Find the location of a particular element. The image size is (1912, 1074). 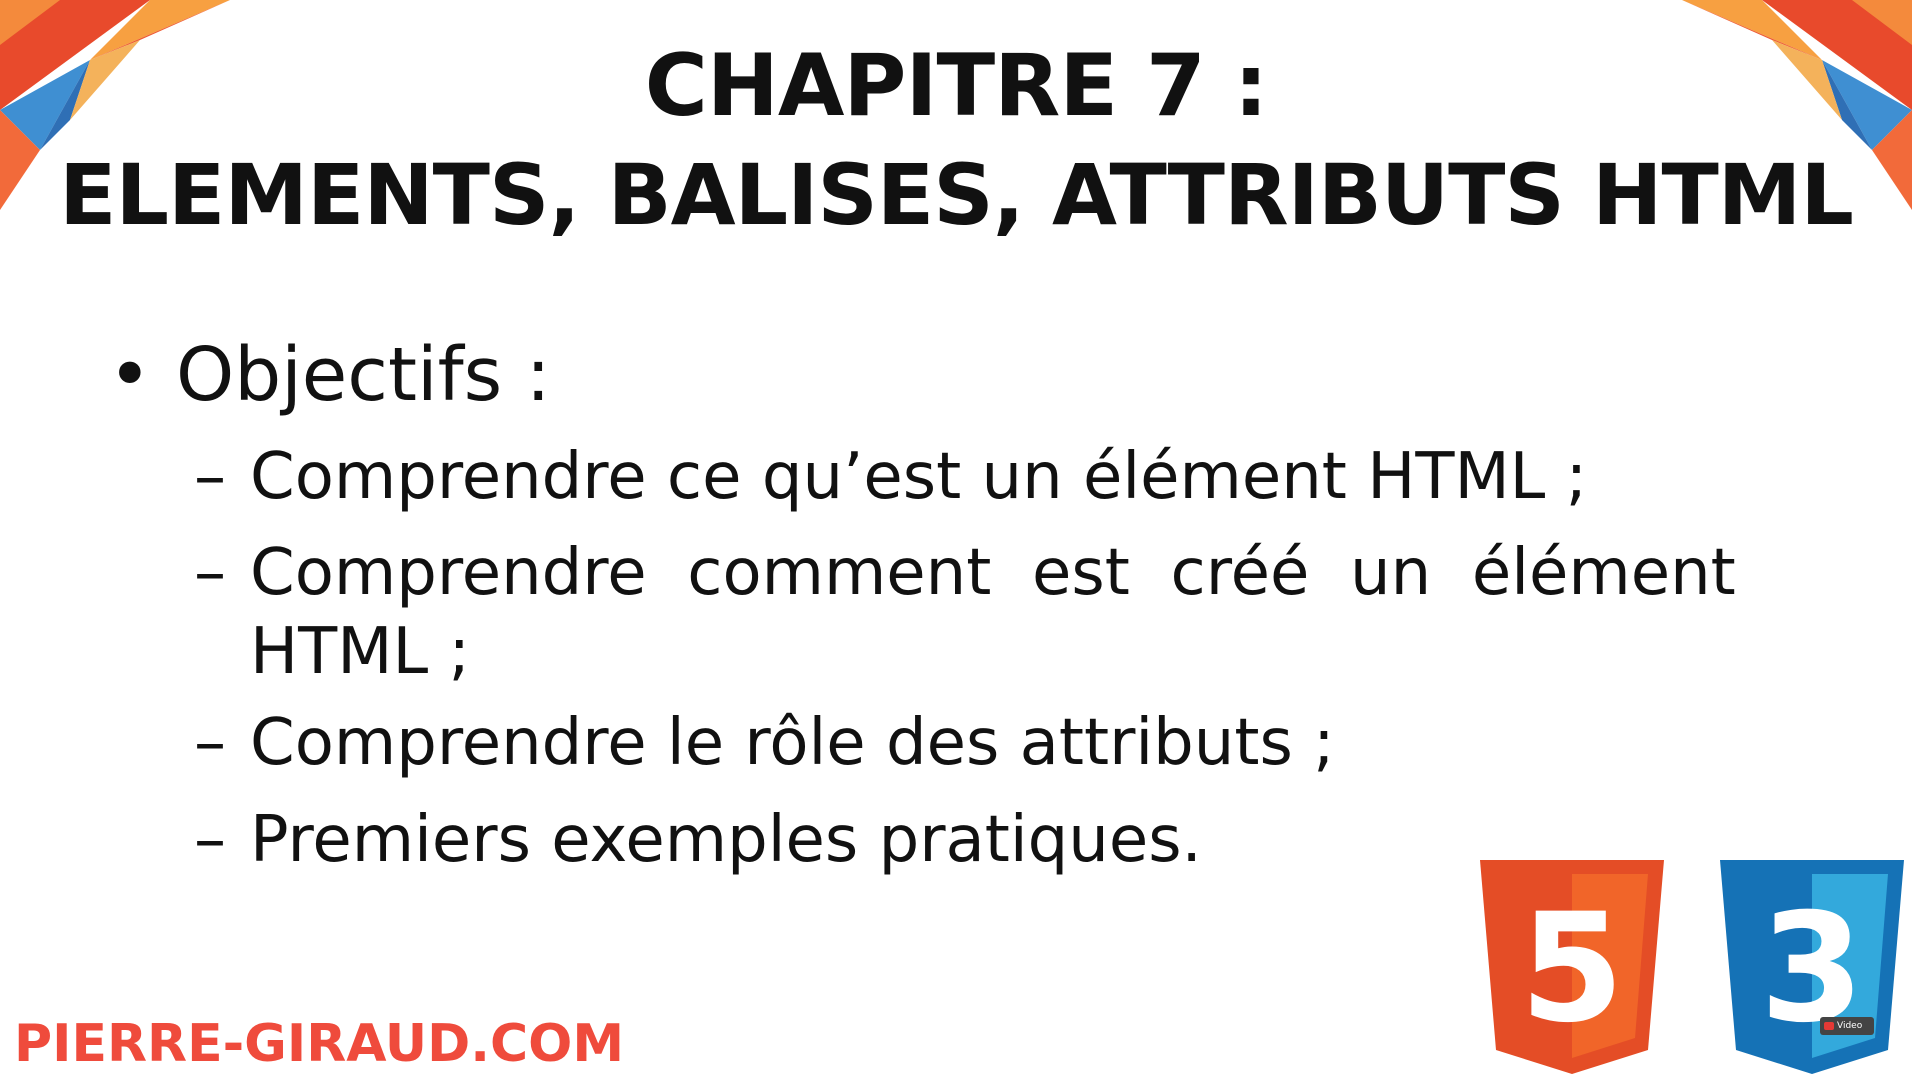

html5-logo-icon: 5 is located at coordinates (1572, 967).